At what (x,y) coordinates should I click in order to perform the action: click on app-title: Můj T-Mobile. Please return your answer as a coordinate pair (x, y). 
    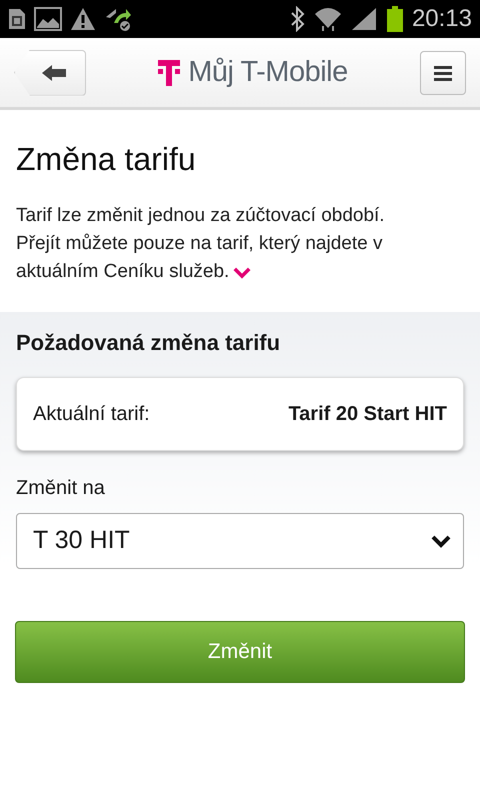
    Looking at the image, I should click on (268, 72).